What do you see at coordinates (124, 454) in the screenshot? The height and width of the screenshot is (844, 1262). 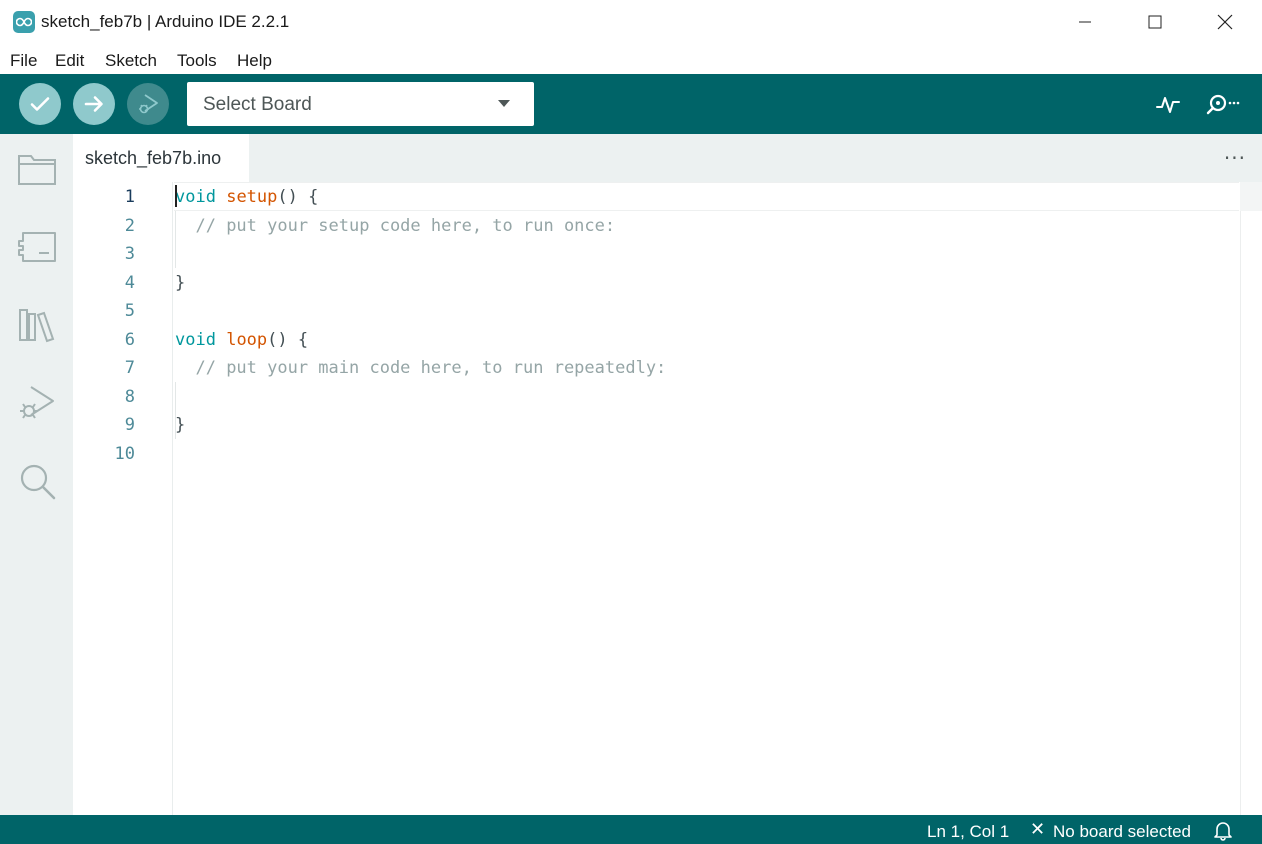 I see `line-number: 10` at bounding box center [124, 454].